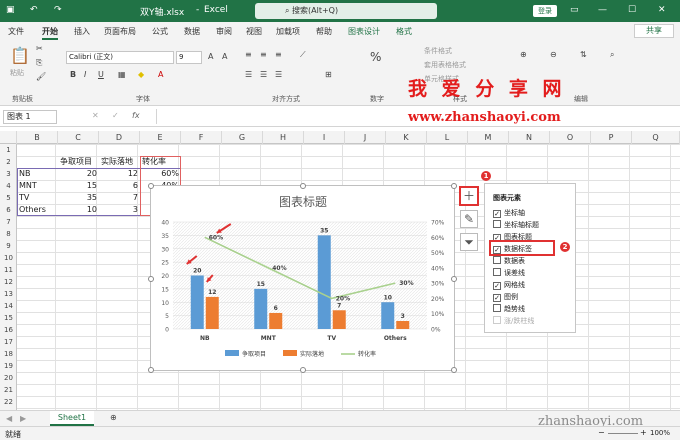 The height and width of the screenshot is (440, 680). Describe the element at coordinates (438, 51) in the screenshot. I see `conditional-format-button: 条件格式` at that location.